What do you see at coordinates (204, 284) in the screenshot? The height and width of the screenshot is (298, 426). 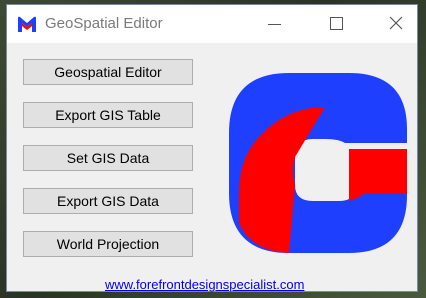 I see `website-link: www.forefrontdesignspecialist.com` at bounding box center [204, 284].